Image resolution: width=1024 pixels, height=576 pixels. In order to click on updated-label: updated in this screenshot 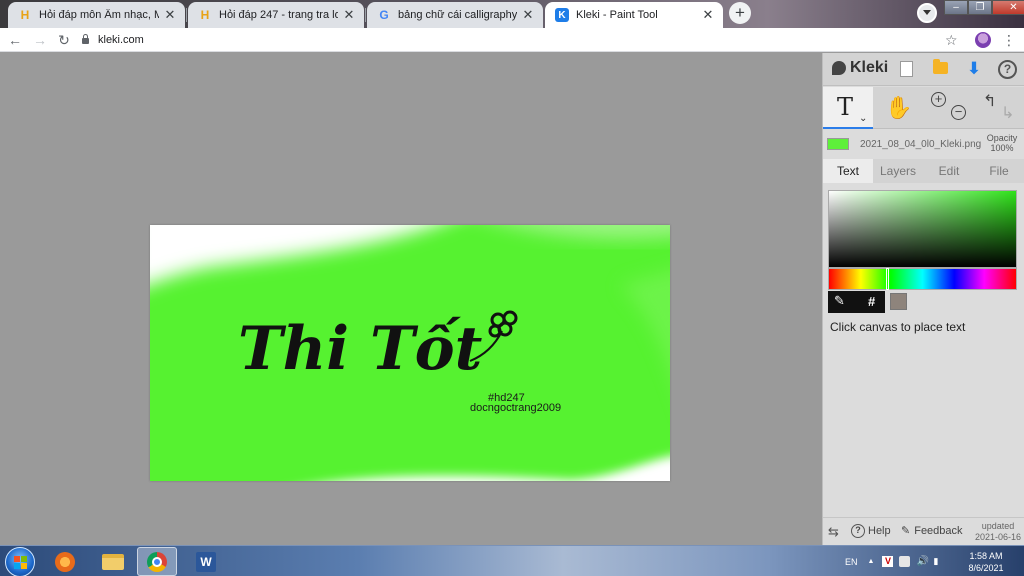, I will do `click(998, 526)`.